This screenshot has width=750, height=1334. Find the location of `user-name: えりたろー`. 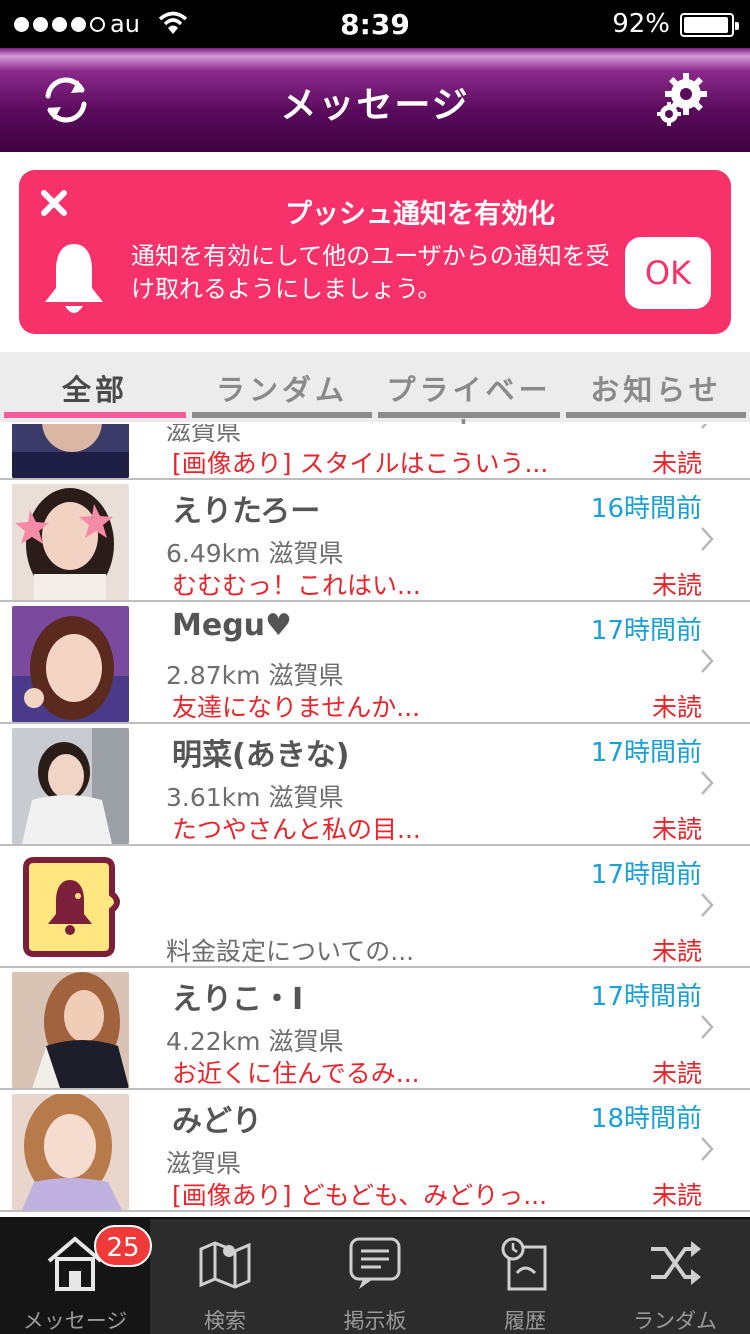

user-name: えりたろー is located at coordinates (246, 511).